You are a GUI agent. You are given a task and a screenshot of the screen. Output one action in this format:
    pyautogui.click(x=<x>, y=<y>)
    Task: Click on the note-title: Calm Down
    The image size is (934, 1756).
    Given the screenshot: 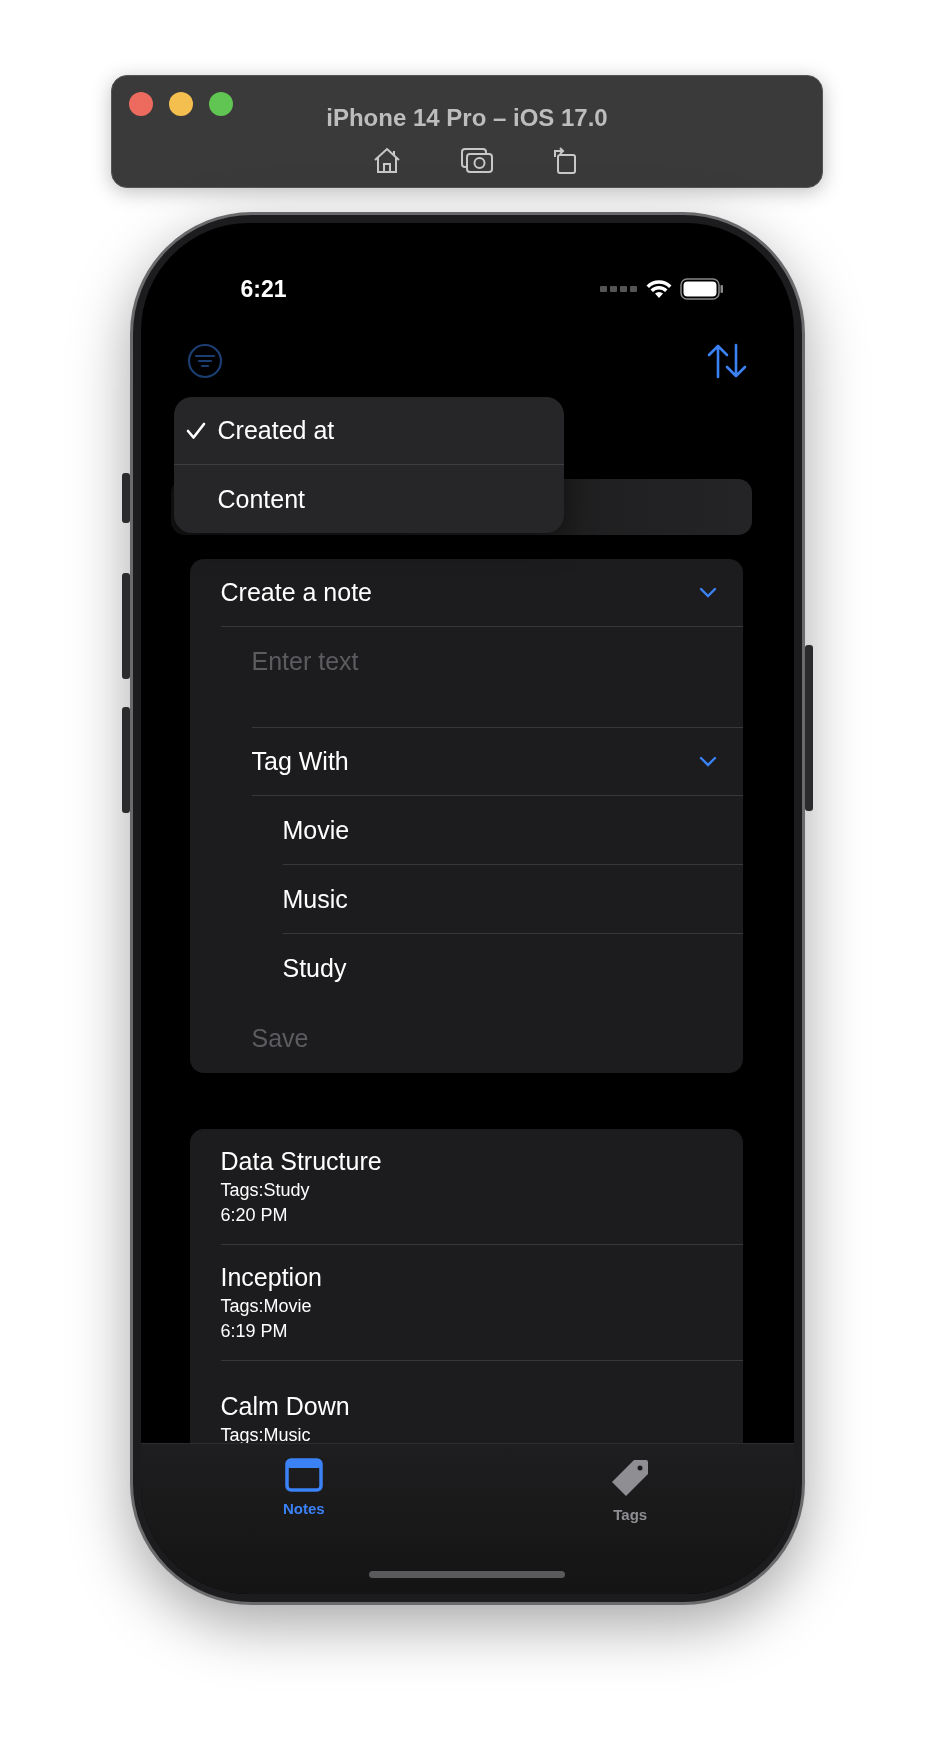 What is the action you would take?
    pyautogui.click(x=481, y=1406)
    